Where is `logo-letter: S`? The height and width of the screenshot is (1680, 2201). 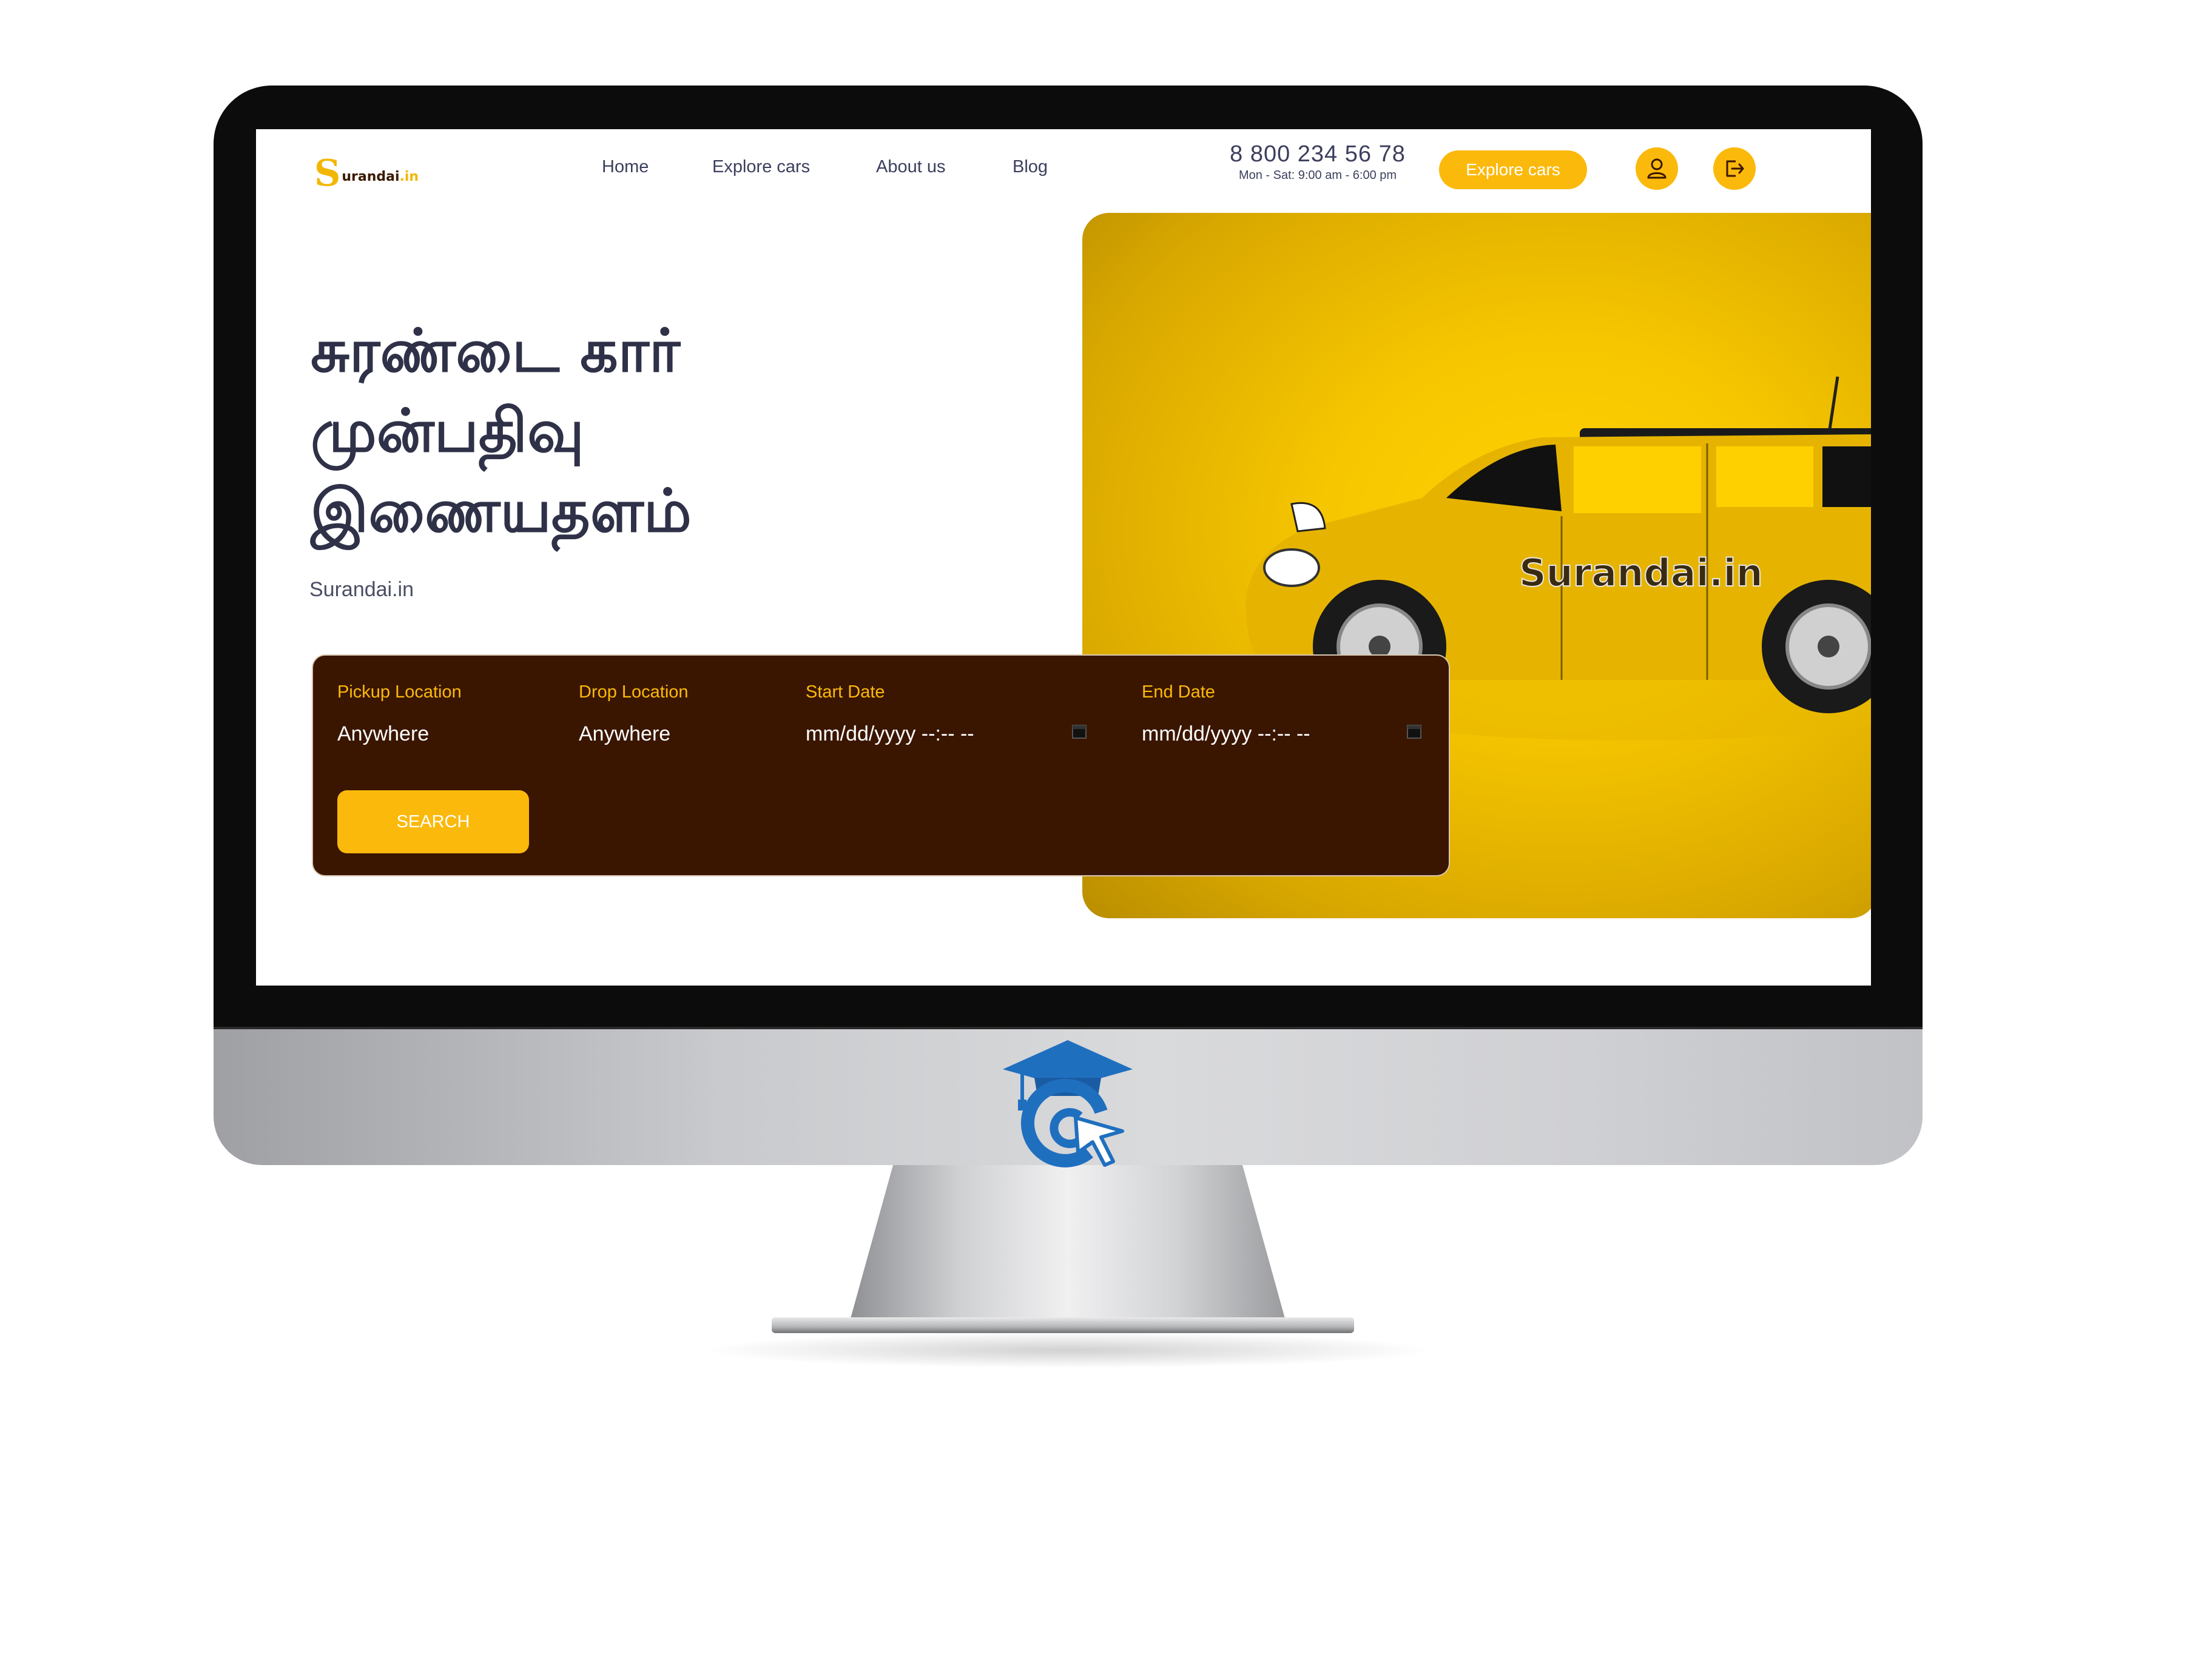
logo-letter: S is located at coordinates (327, 173).